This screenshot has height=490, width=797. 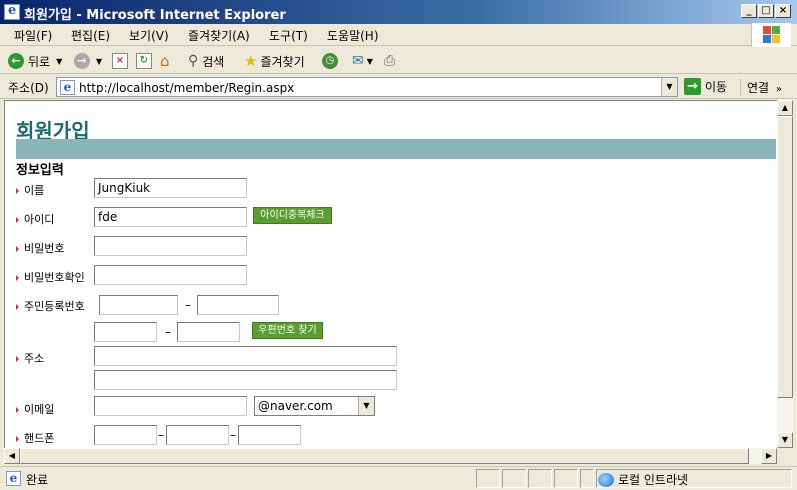 I want to click on menu-tools: 도구(T), so click(x=288, y=35).